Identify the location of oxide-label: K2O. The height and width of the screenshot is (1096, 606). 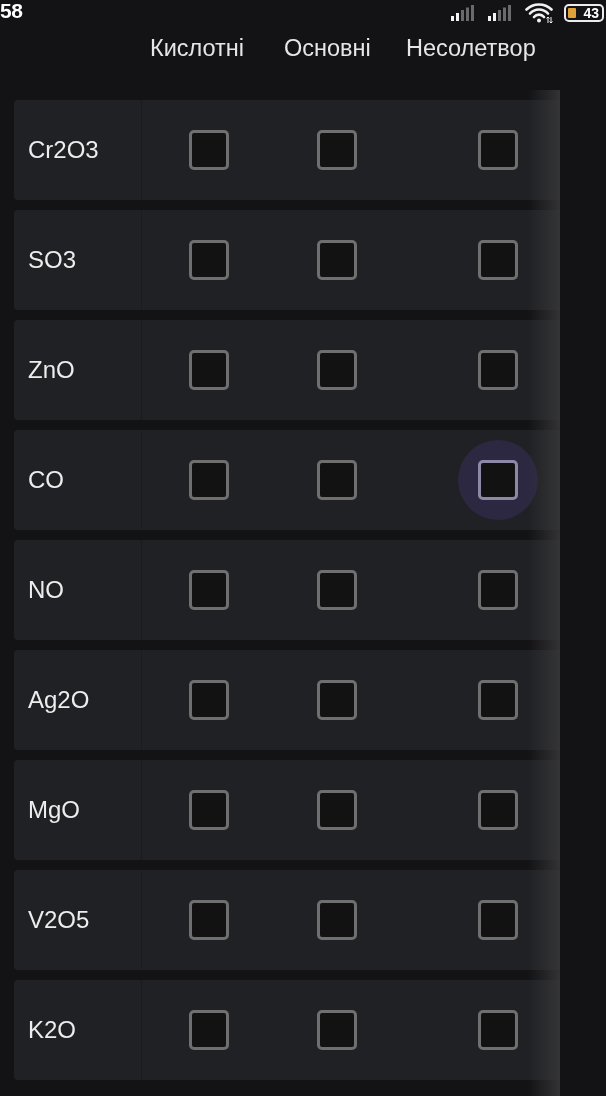
(52, 1030).